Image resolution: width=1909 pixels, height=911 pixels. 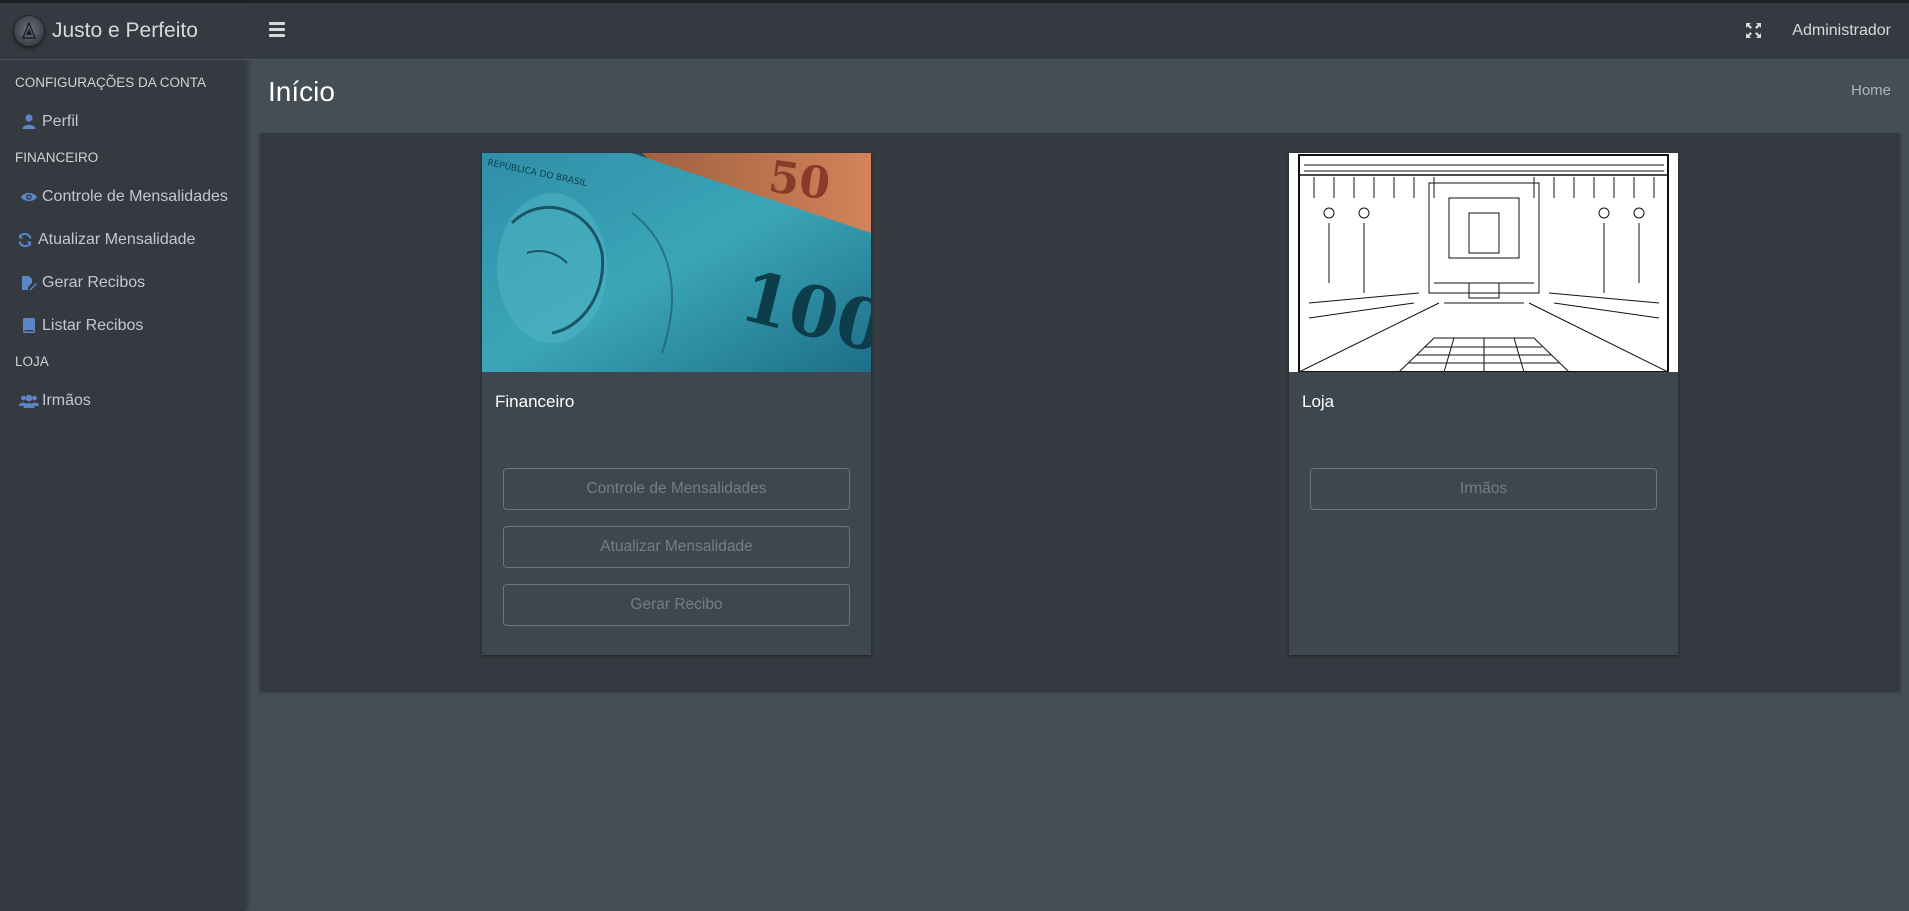 What do you see at coordinates (1483, 262) in the screenshot?
I see `lodge-drawing-image` at bounding box center [1483, 262].